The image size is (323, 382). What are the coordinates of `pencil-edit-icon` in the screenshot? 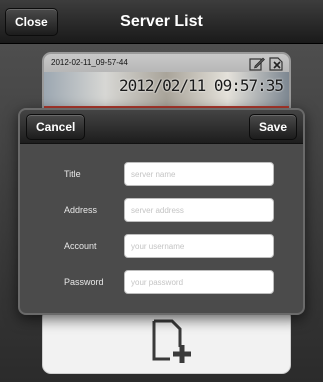 It's located at (257, 64).